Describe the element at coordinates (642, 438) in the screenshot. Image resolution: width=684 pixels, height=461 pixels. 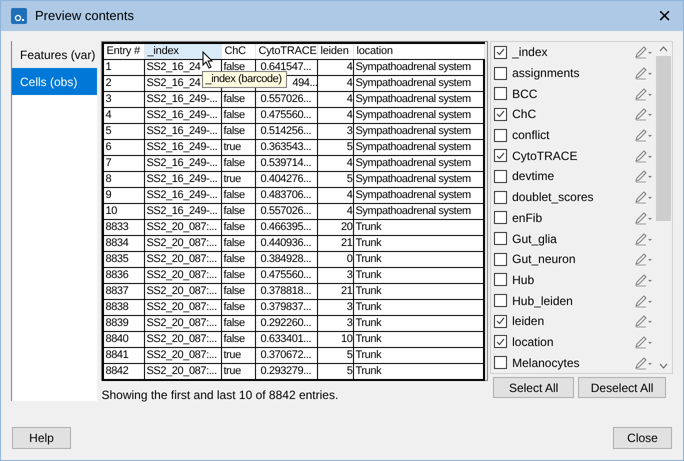
I see `close-dialog-button: Close` at that location.